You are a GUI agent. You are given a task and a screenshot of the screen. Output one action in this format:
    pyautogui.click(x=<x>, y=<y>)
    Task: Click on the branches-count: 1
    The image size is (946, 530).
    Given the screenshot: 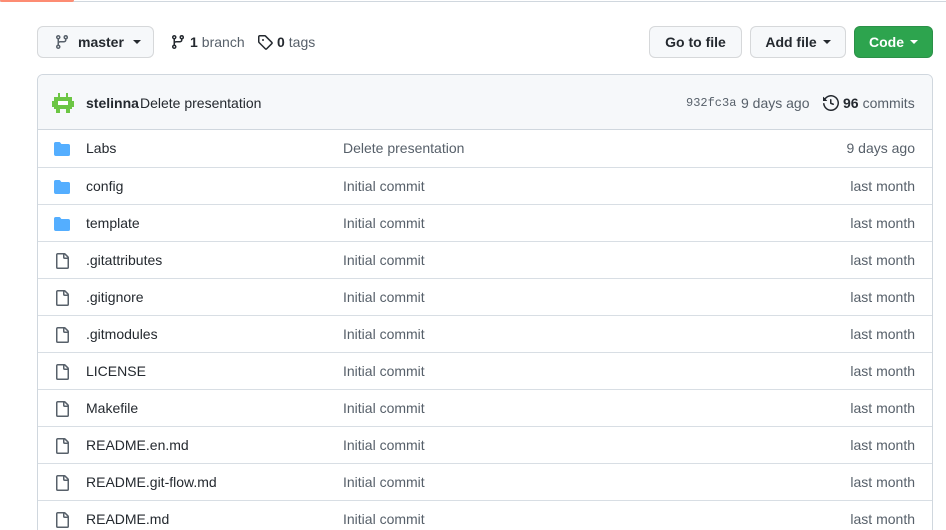 What is the action you would take?
    pyautogui.click(x=194, y=42)
    